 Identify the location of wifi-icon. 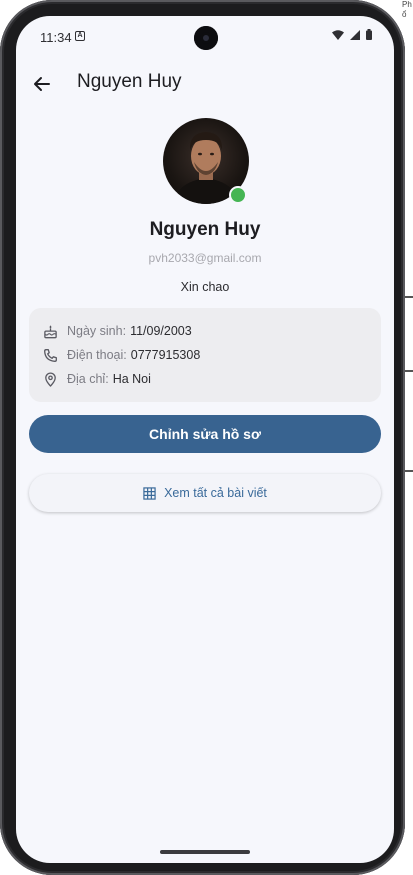
(338, 34).